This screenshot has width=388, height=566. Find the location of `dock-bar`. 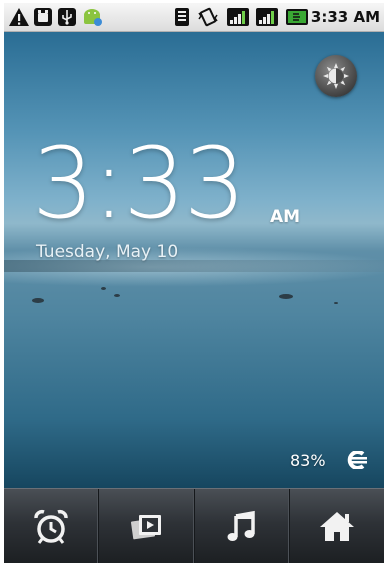

dock-bar is located at coordinates (194, 525).